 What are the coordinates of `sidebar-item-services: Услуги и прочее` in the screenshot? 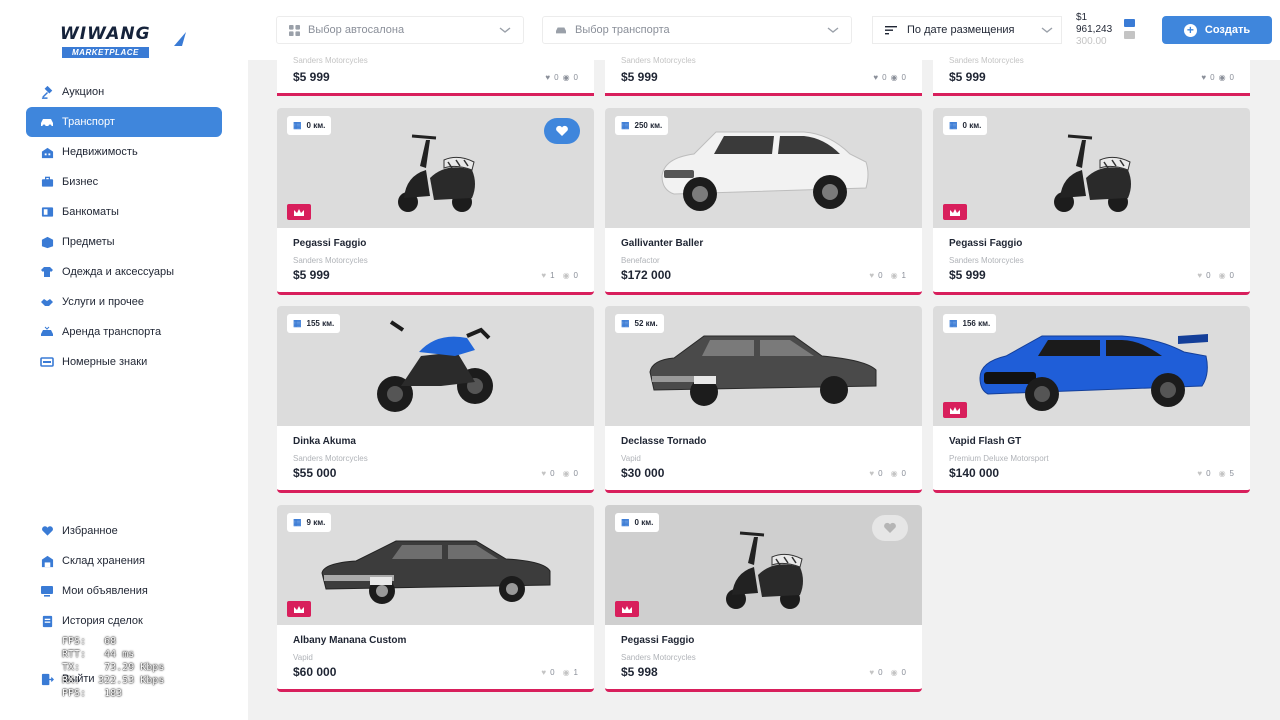 It's located at (124, 302).